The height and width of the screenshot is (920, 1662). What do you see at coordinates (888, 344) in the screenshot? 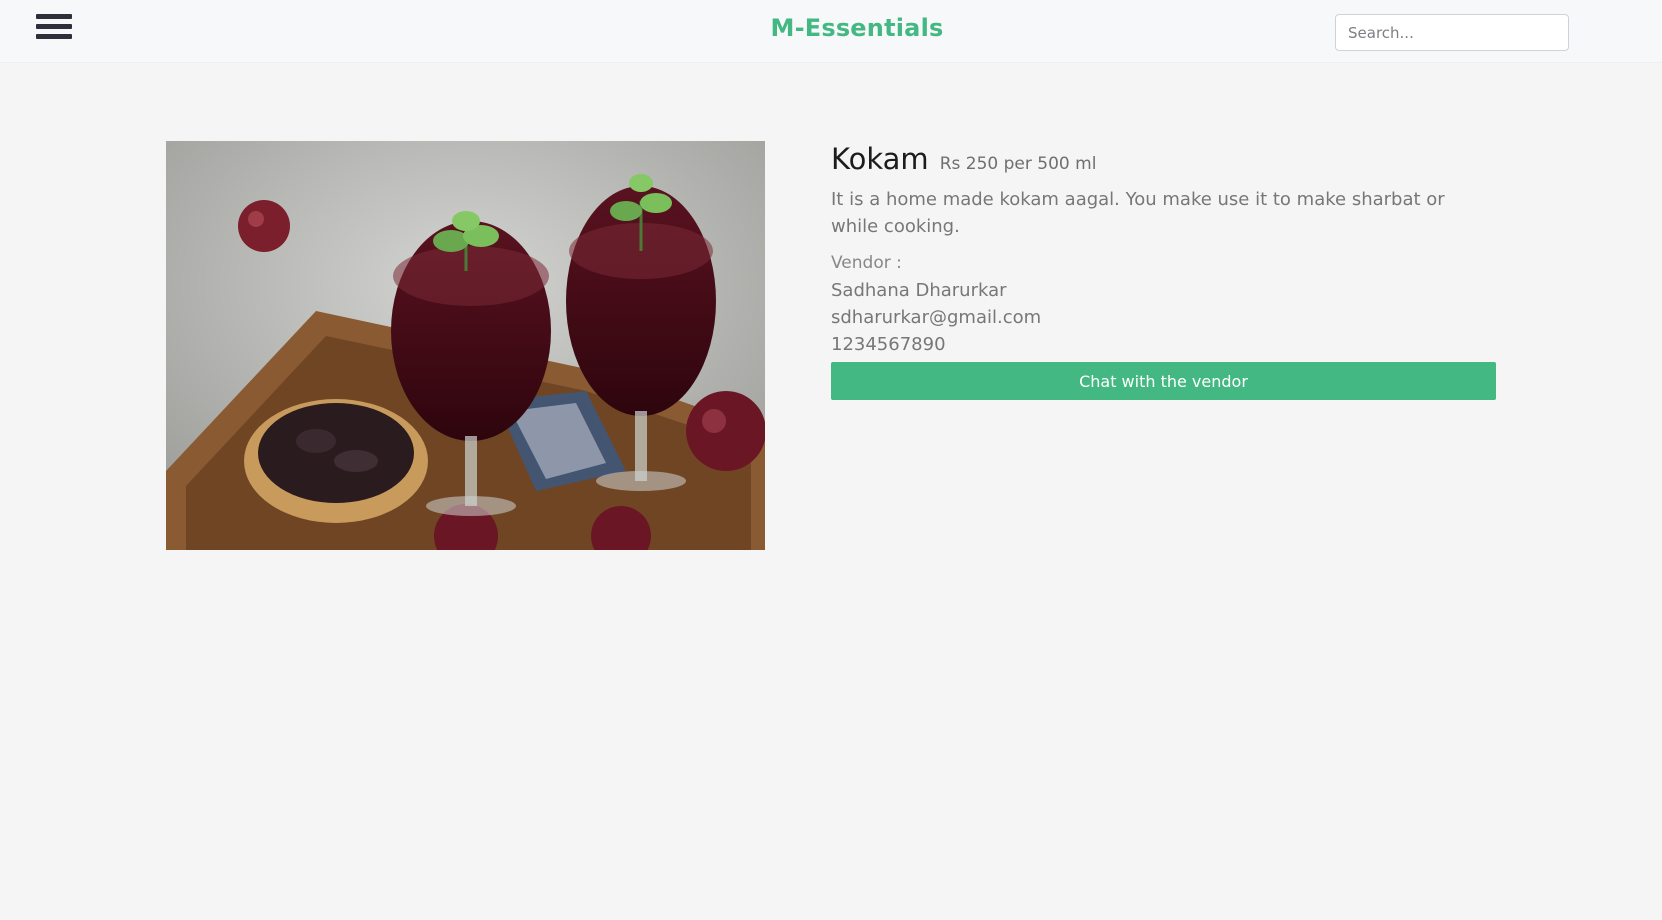
I see `vendor-phone: 1234567890` at bounding box center [888, 344].